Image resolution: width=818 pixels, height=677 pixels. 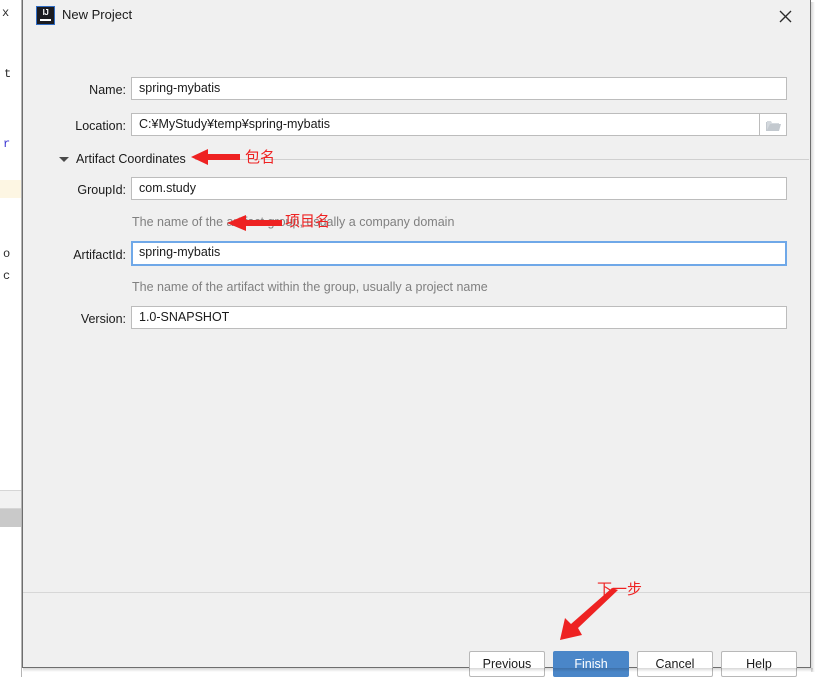 What do you see at coordinates (97, 14) in the screenshot?
I see `dialog-title: New Project` at bounding box center [97, 14].